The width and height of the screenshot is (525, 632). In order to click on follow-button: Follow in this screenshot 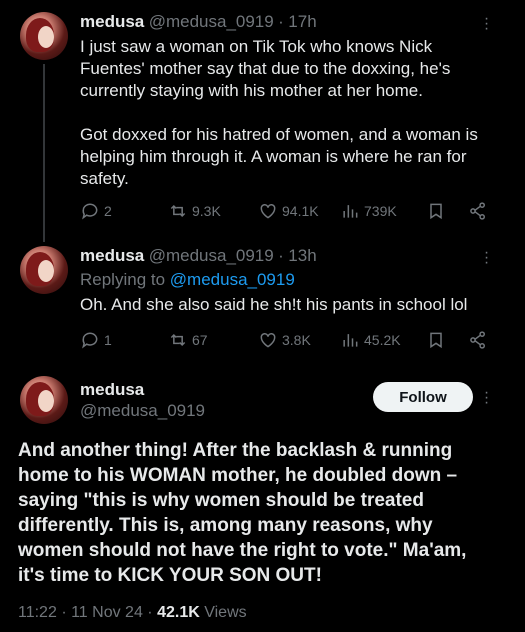, I will do `click(423, 397)`.